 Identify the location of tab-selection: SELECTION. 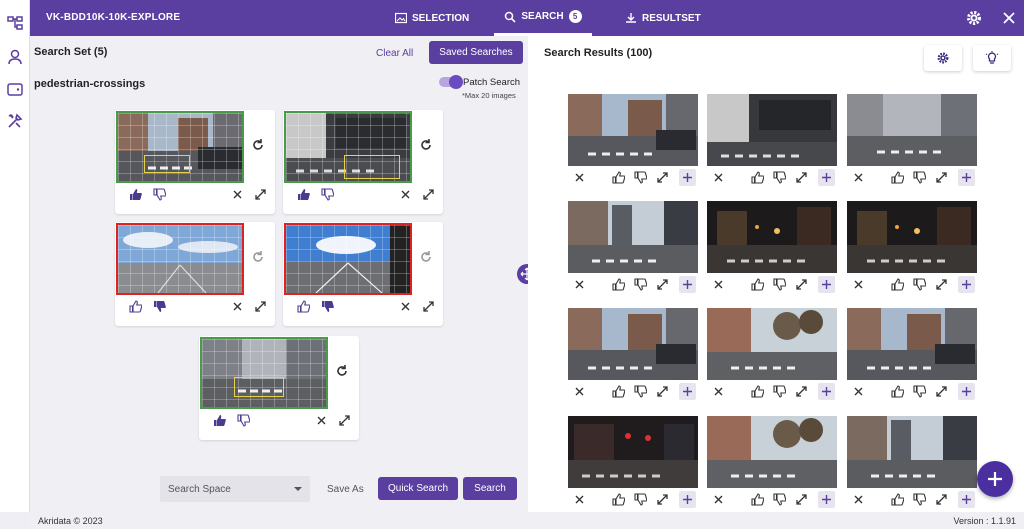
(432, 18).